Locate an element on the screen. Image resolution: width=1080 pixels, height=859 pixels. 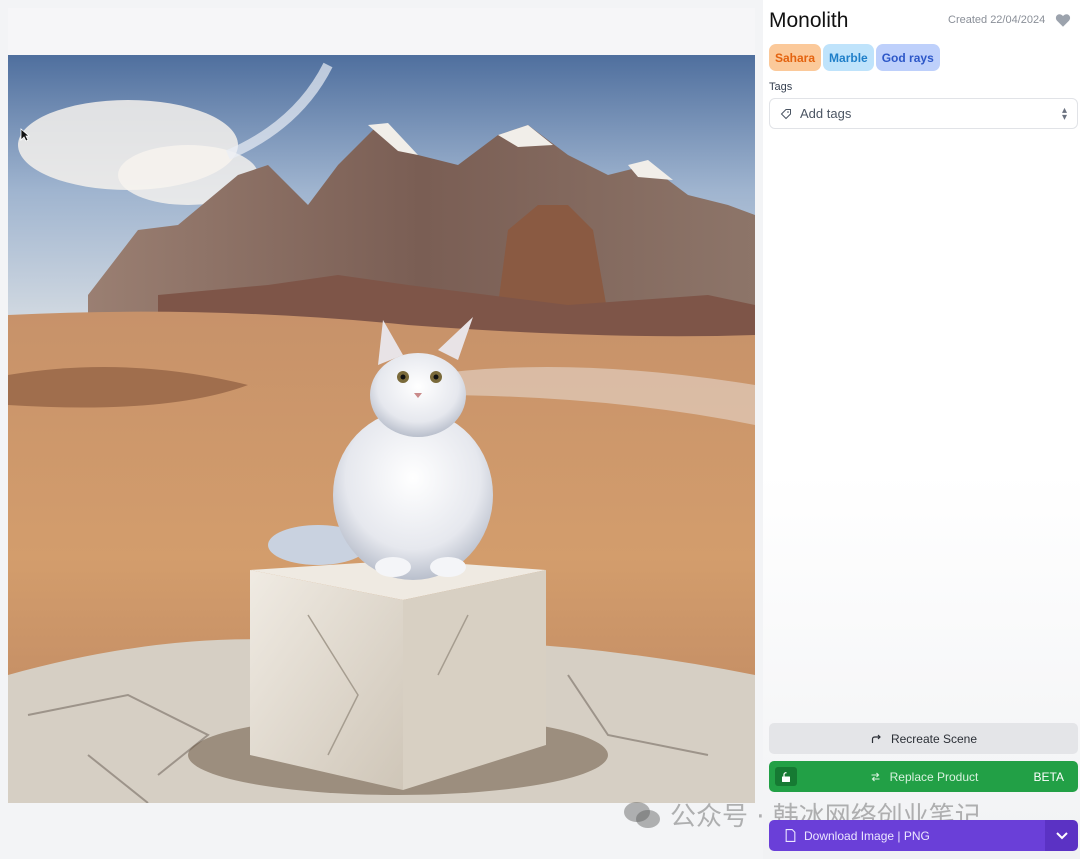
chevron-up-down-icon: ▴ ▾ is located at coordinates (1064, 113).